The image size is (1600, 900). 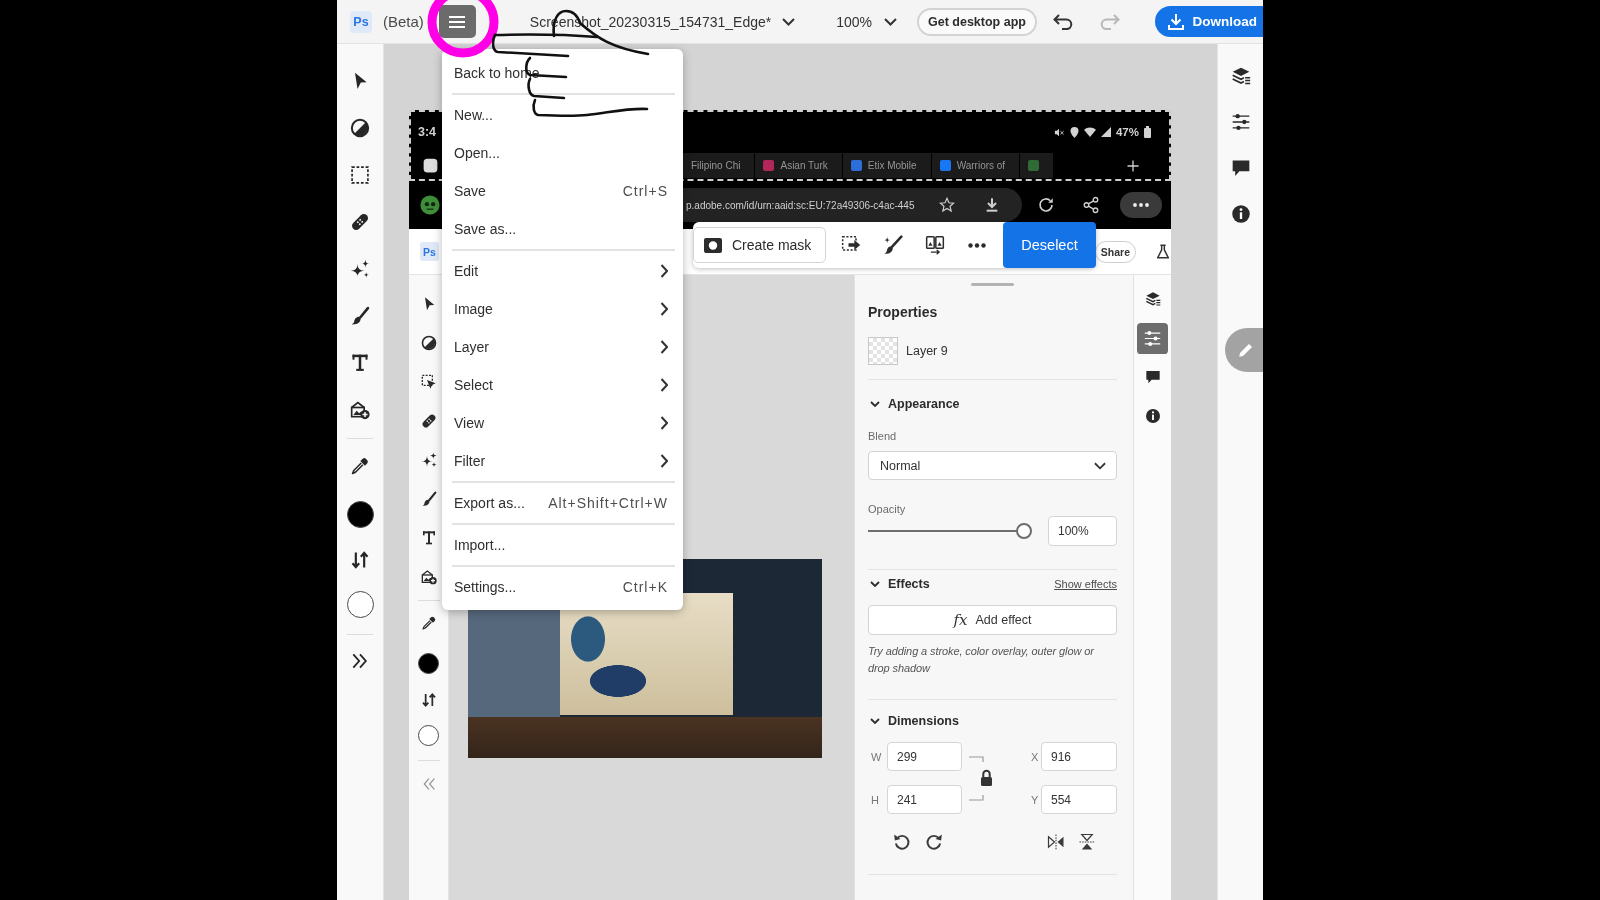 I want to click on rotate-left-icon, so click(x=902, y=842).